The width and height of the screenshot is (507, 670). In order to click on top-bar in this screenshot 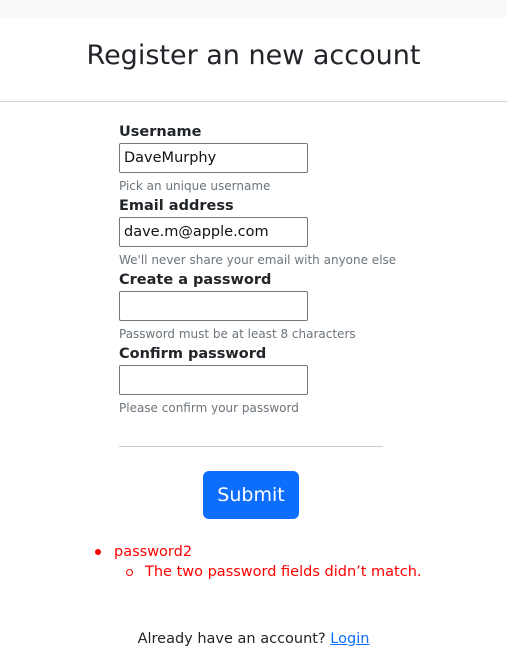, I will do `click(253, 9)`.